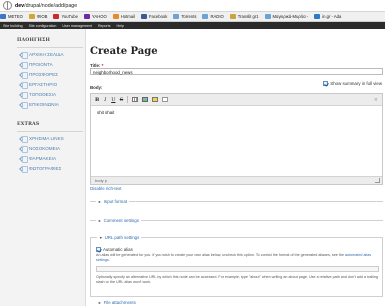  Describe the element at coordinates (135, 99) in the screenshot. I see `table-icon` at that location.